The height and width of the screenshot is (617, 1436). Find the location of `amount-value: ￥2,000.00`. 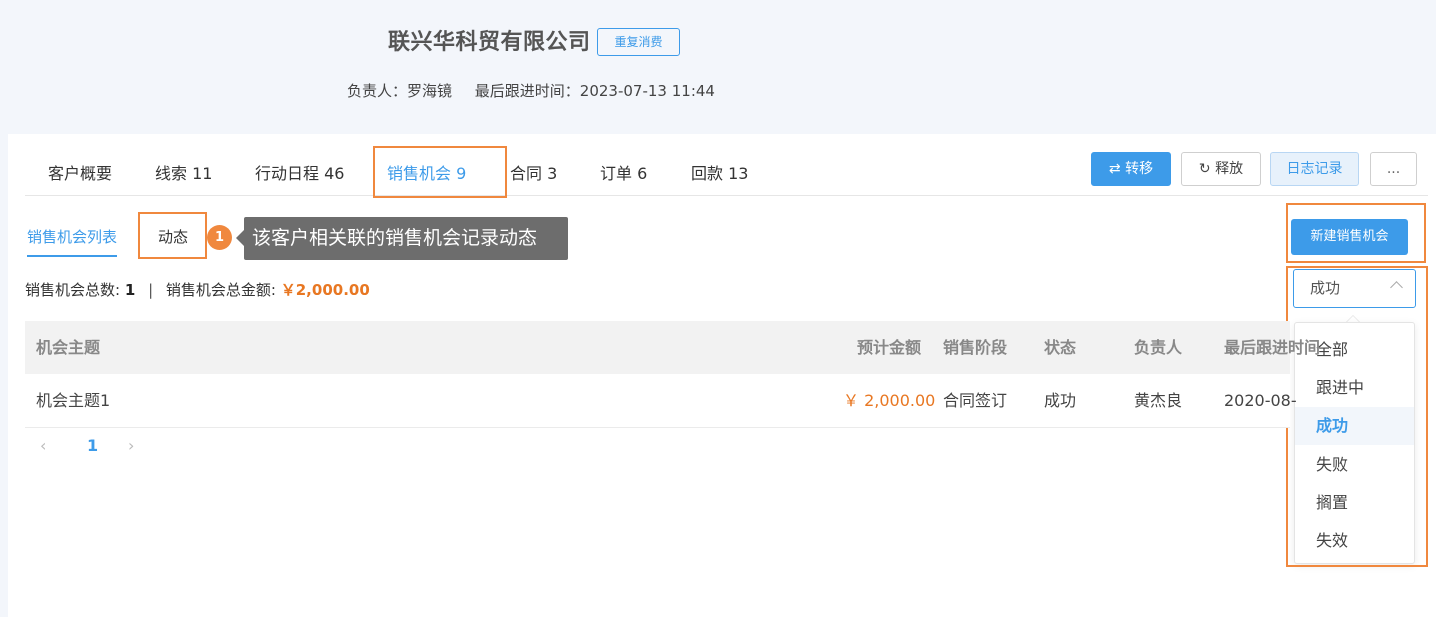

amount-value: ￥2,000.00 is located at coordinates (325, 290).